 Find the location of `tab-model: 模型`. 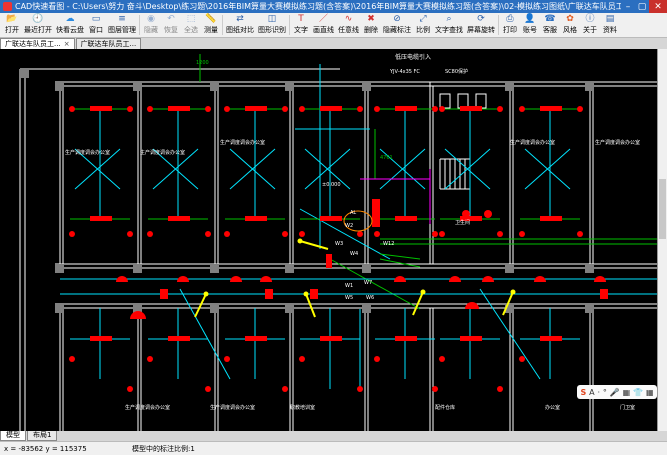

tab-model: 模型 is located at coordinates (13, 436).